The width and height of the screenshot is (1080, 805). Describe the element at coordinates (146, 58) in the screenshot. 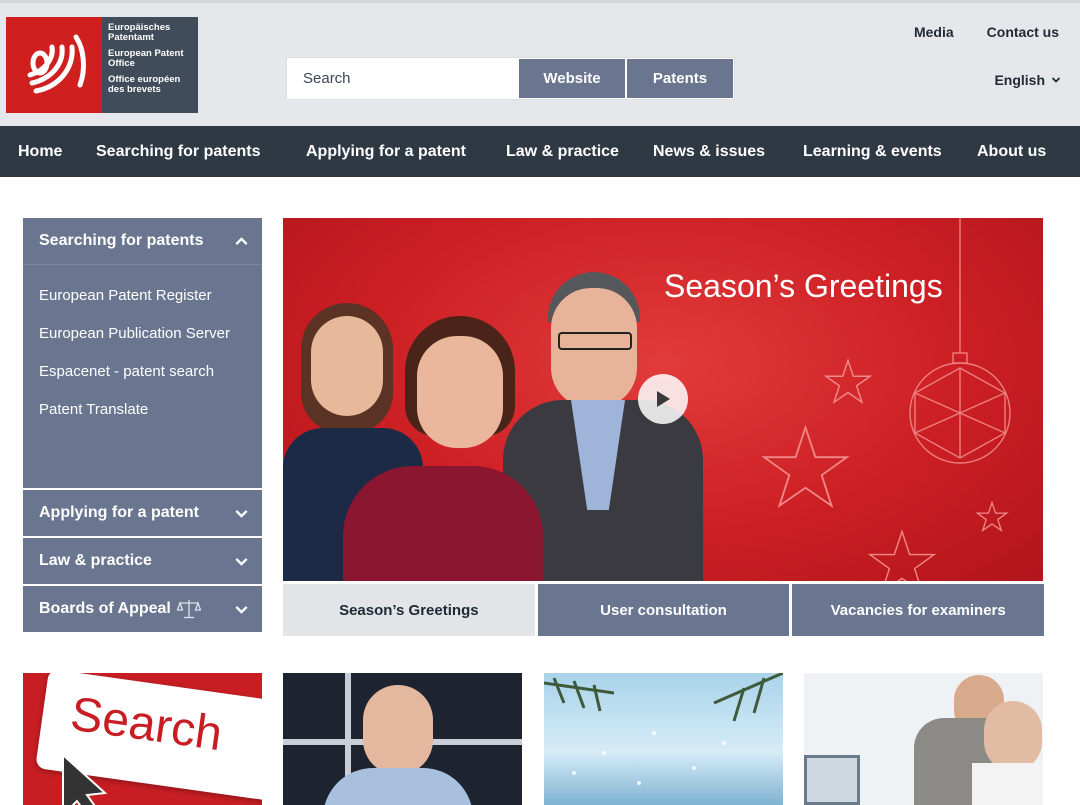

I see `logo-text-en: European Patent Office` at that location.